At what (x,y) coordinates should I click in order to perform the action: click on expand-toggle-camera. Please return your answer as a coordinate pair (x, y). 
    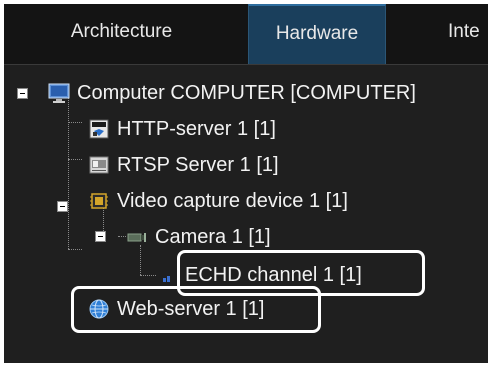
    Looking at the image, I should click on (100, 236).